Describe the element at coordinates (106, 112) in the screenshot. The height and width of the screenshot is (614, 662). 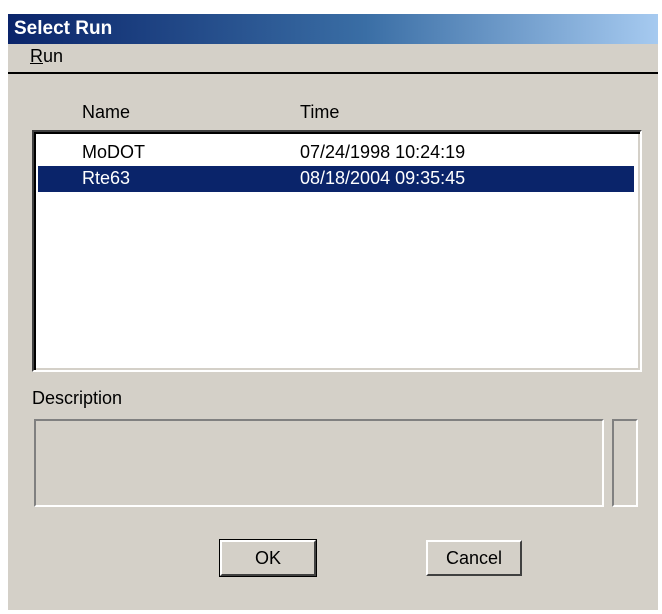
I see `column-header-name: Name` at that location.